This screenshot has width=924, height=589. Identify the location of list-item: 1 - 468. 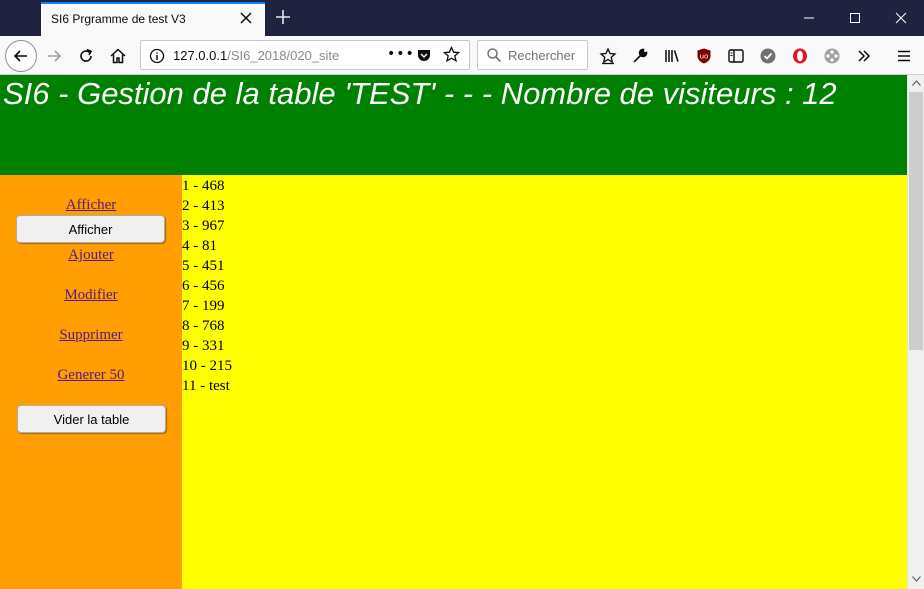
(203, 186).